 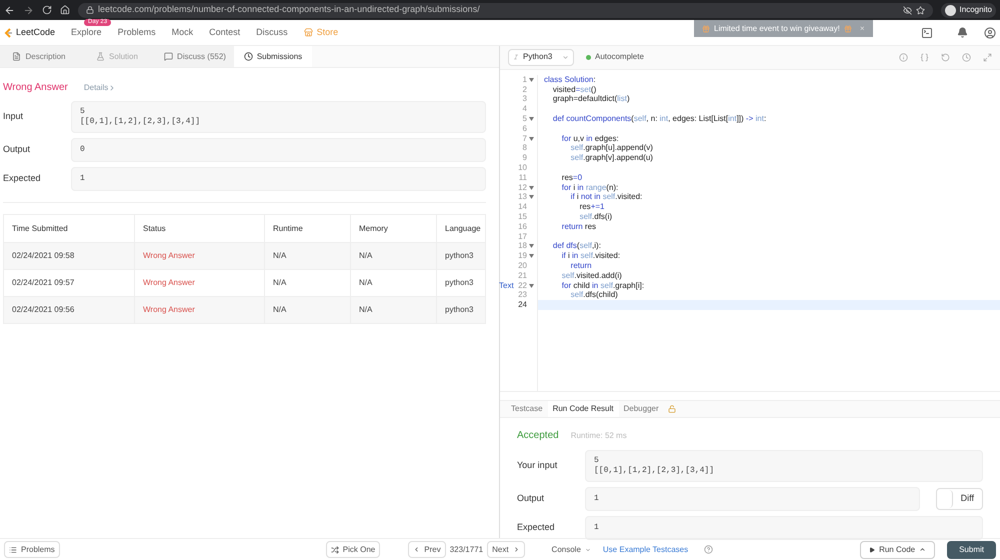 What do you see at coordinates (576, 246) in the screenshot?
I see `code-line: def dfs(self,i):` at bounding box center [576, 246].